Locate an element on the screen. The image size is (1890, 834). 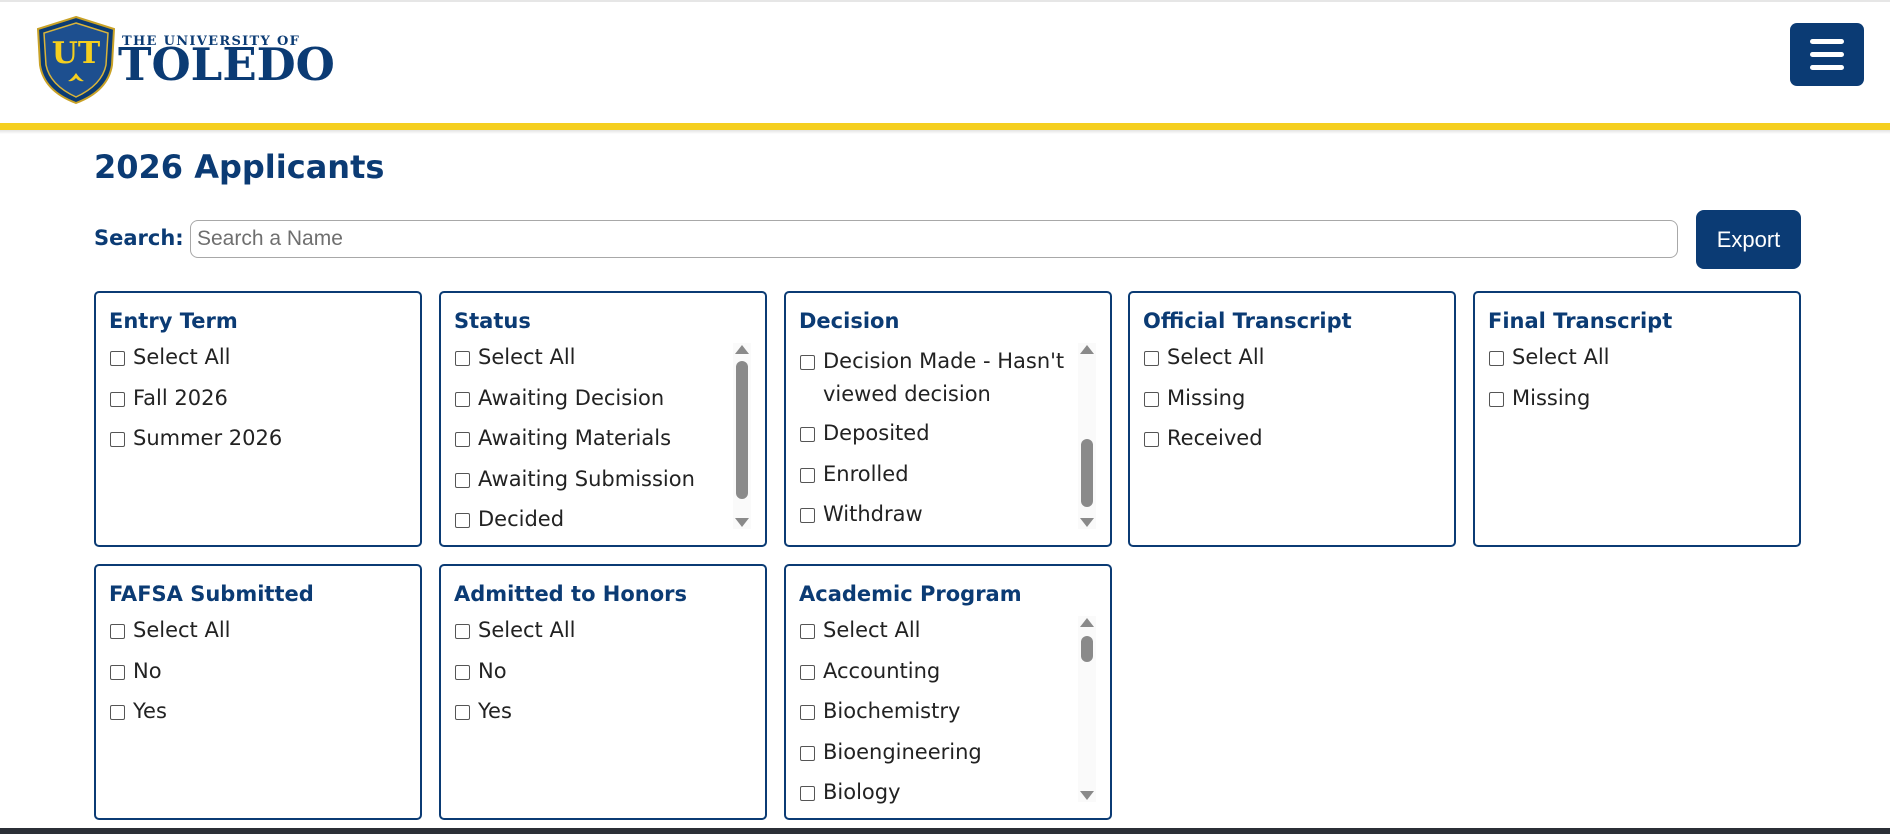
option-item: Accounting is located at coordinates (938, 675).